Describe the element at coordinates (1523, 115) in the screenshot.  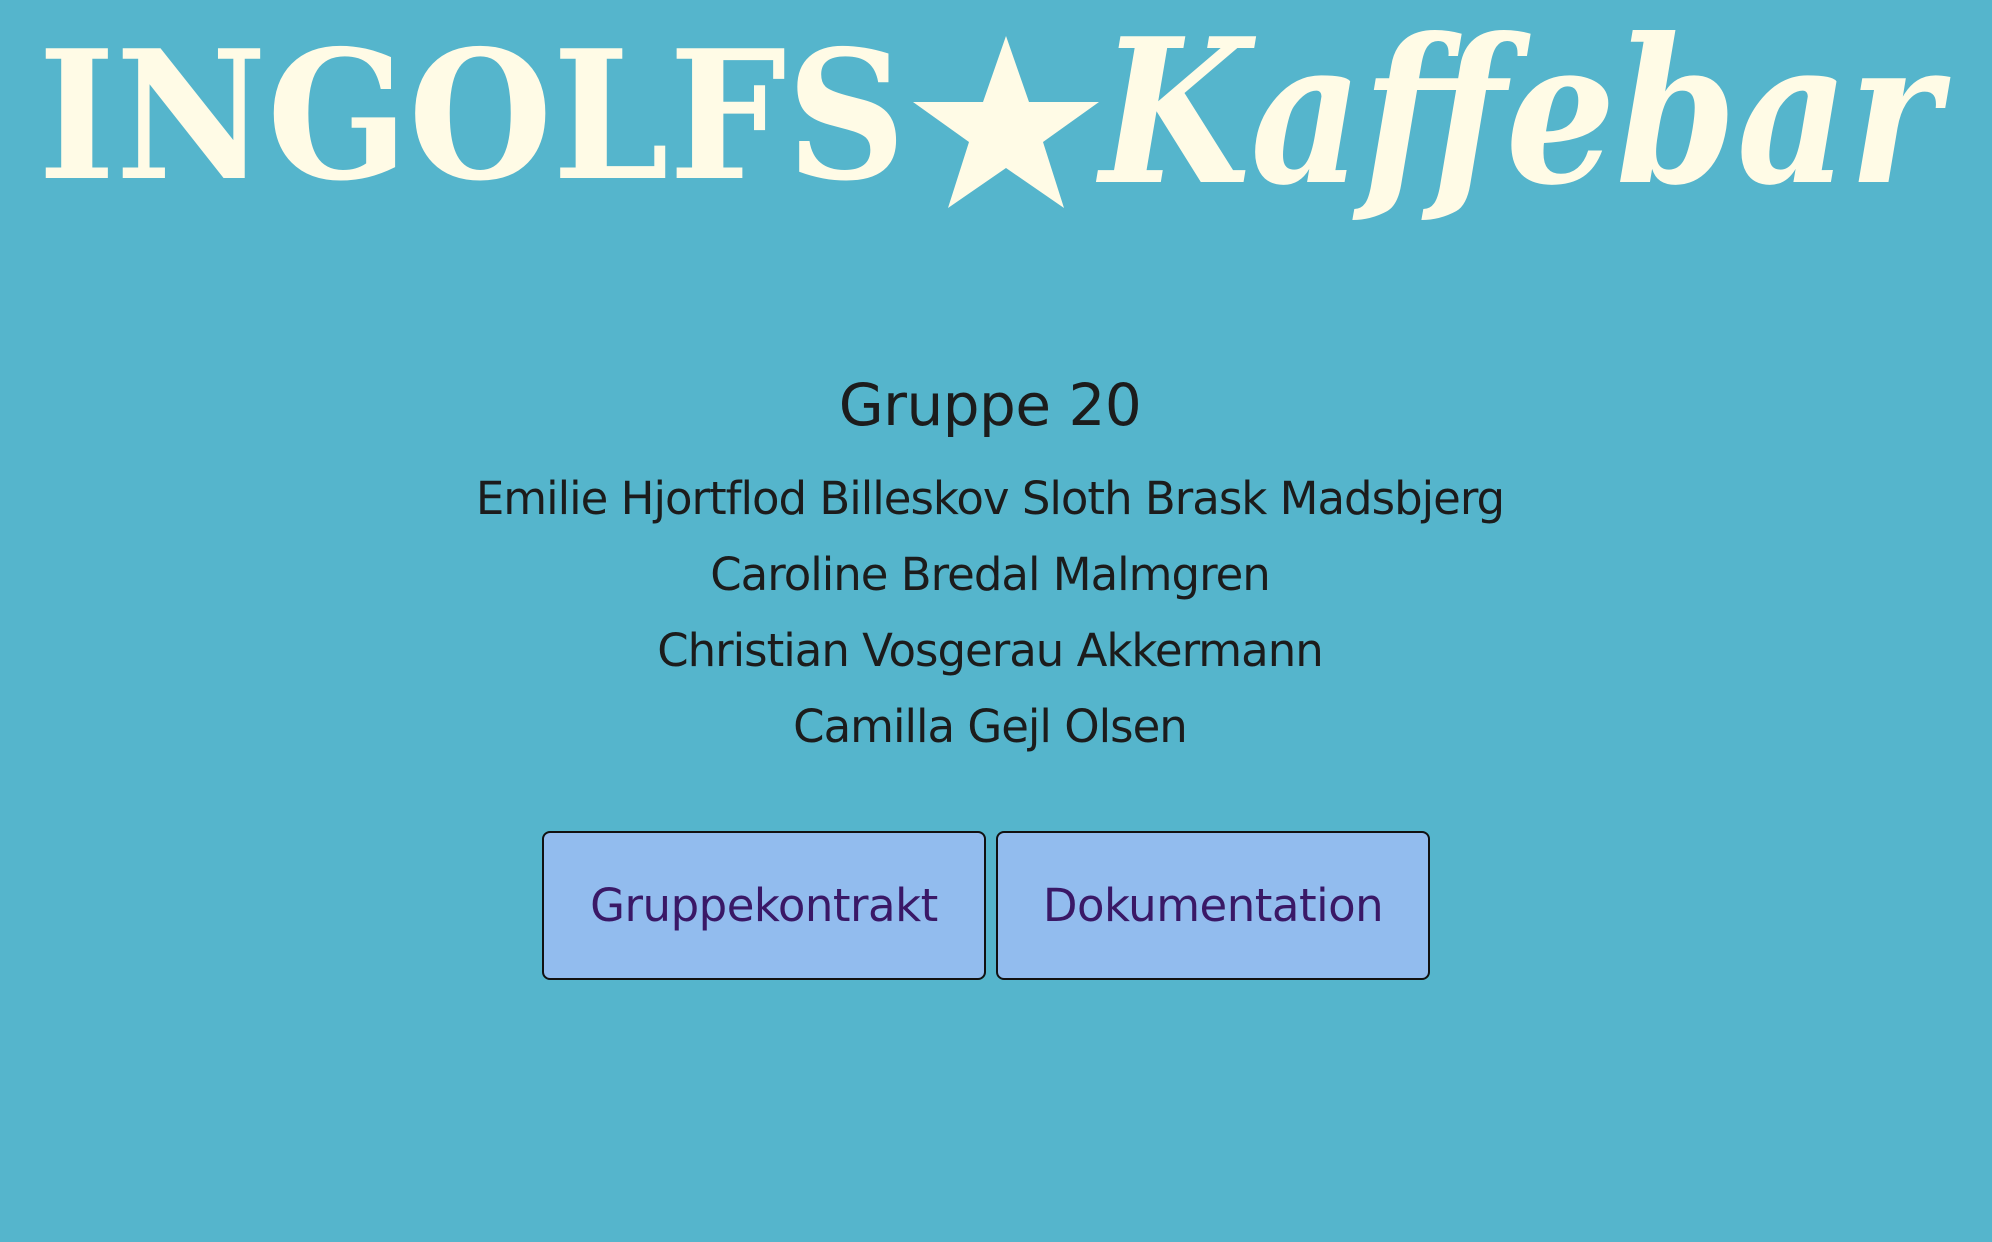
I see `logo-text-kaffebar: Kaffebar` at that location.